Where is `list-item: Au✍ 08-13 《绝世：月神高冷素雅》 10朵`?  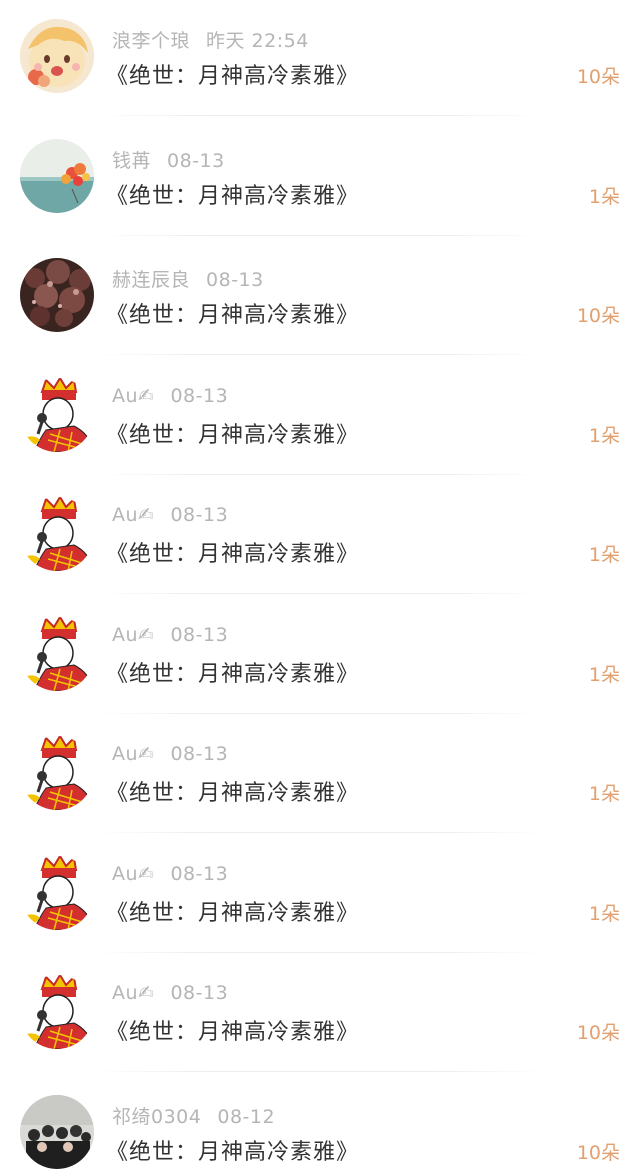 list-item: Au✍ 08-13 《绝世：月神高冷素雅》 10朵 is located at coordinates (320, 1016).